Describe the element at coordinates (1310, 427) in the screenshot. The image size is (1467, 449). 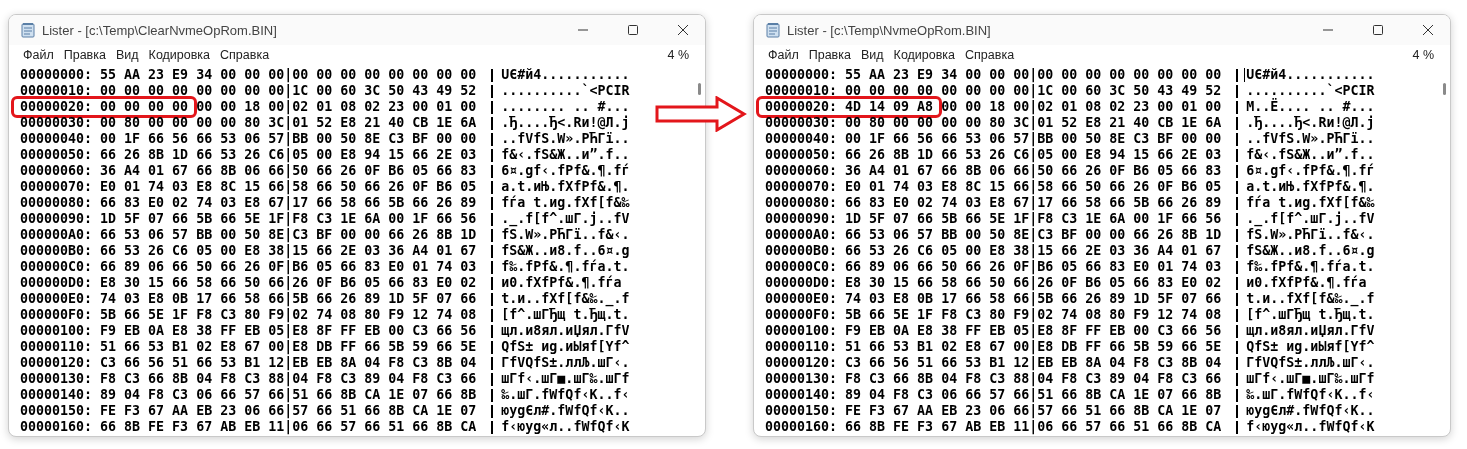
I see `ascii-text: f‹юуg«л..fWfQf‹К` at that location.